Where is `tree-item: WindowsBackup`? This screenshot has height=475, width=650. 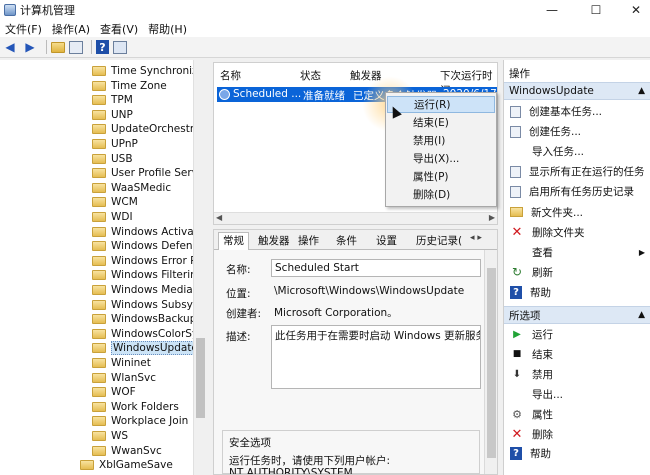
tree-item: WindowsBackup is located at coordinates (144, 319).